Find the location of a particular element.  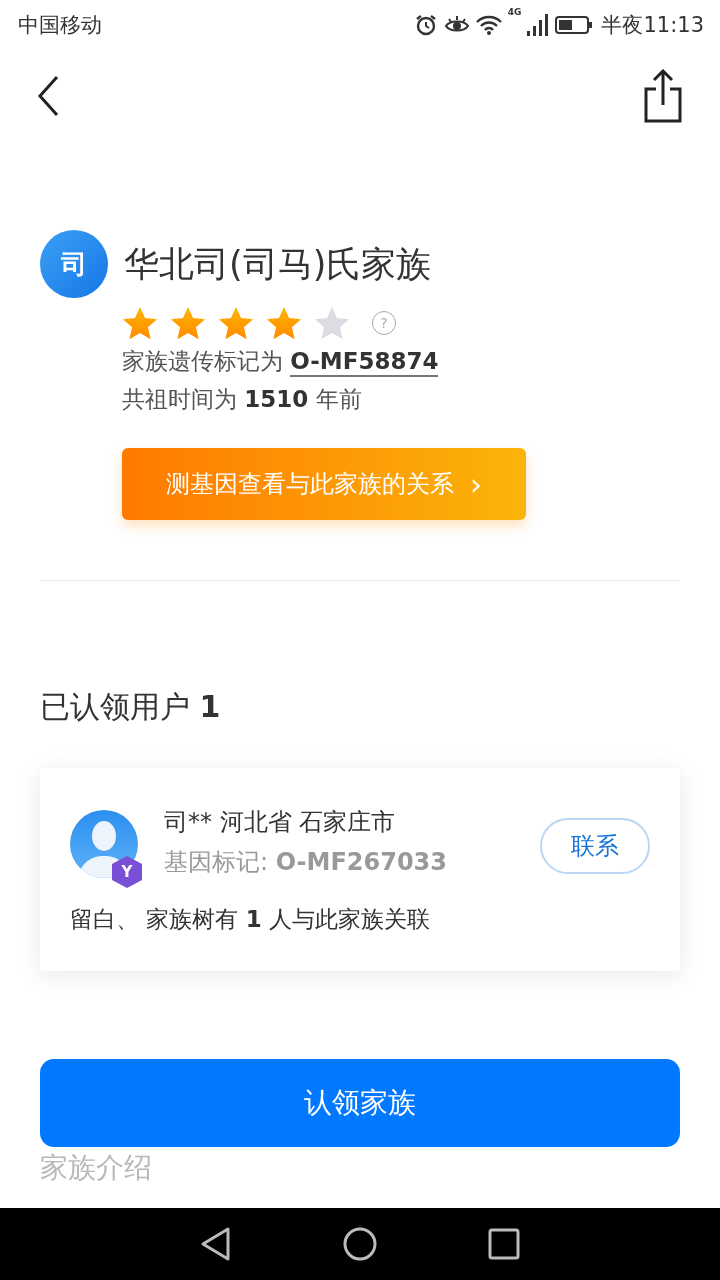

network-label: 4G is located at coordinates (514, 12).